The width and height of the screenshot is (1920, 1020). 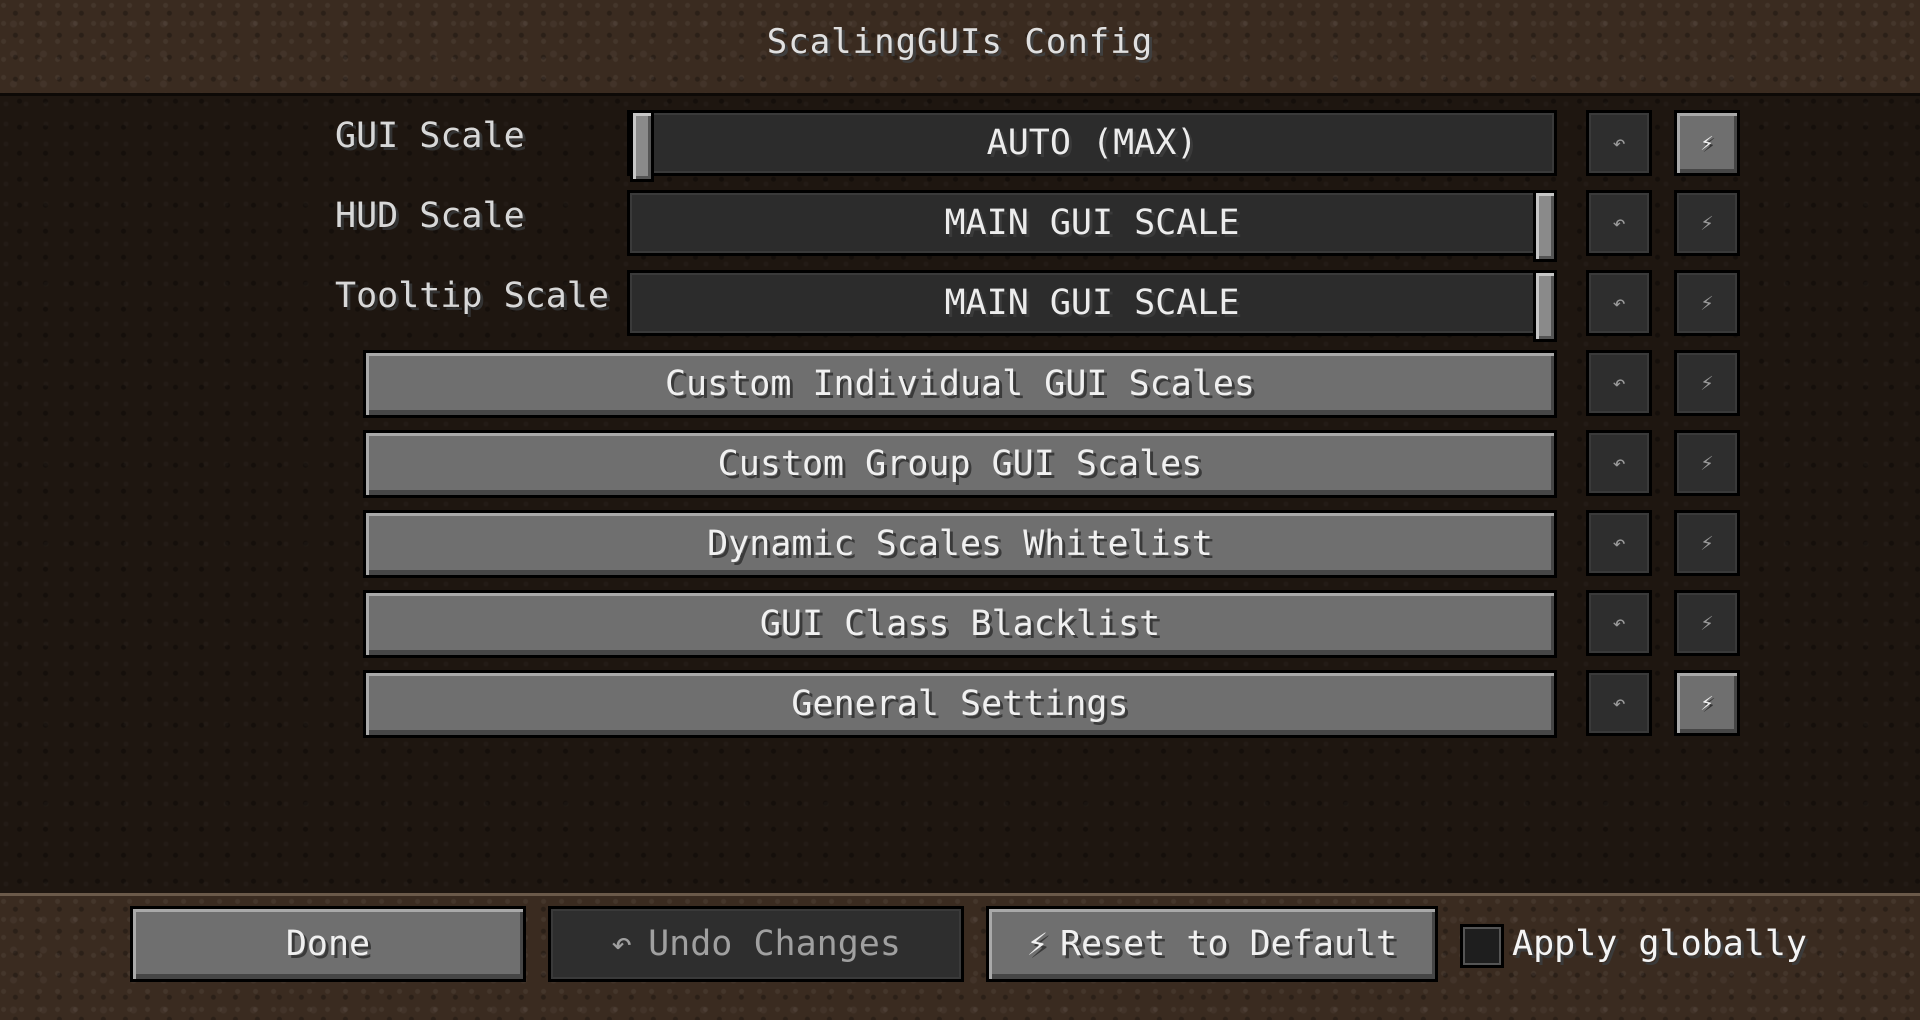 What do you see at coordinates (430, 136) in the screenshot?
I see `option-label-gui-scale: GUI Scale` at bounding box center [430, 136].